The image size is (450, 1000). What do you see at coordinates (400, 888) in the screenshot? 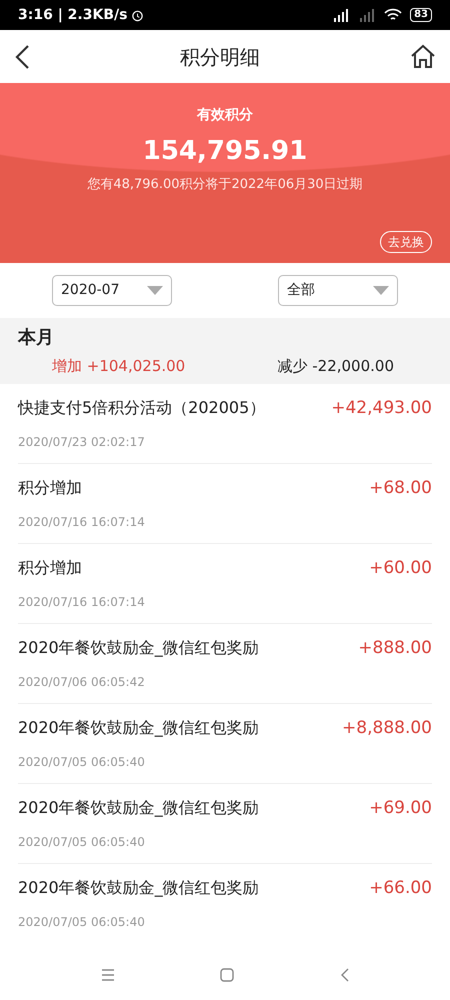
I see `transaction-amount: +66.00` at bounding box center [400, 888].